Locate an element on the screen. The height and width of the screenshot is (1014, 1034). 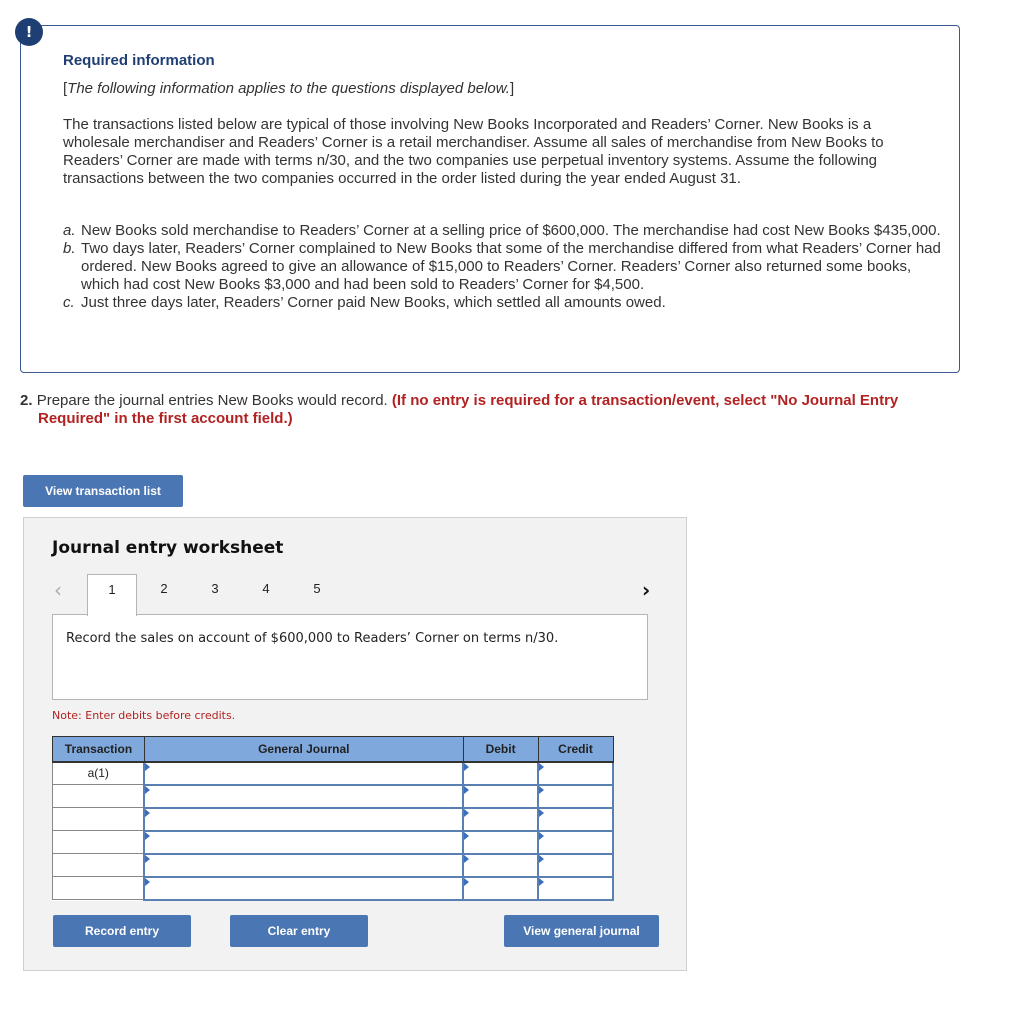
item-letter: c. is located at coordinates (69, 302).